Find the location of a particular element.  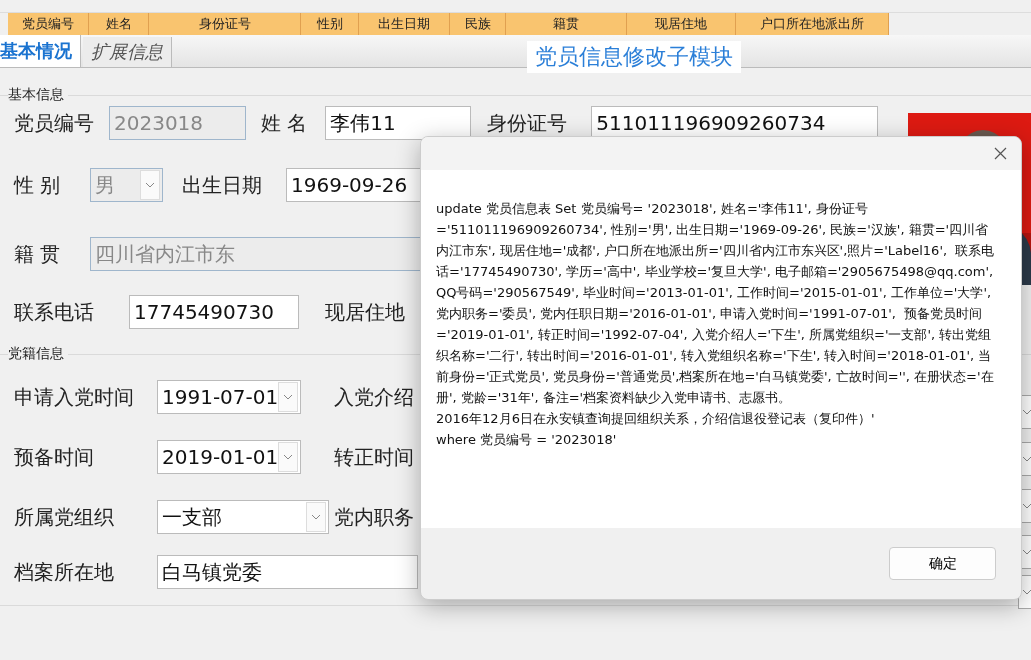

column-header: 性别 is located at coordinates (330, 24).